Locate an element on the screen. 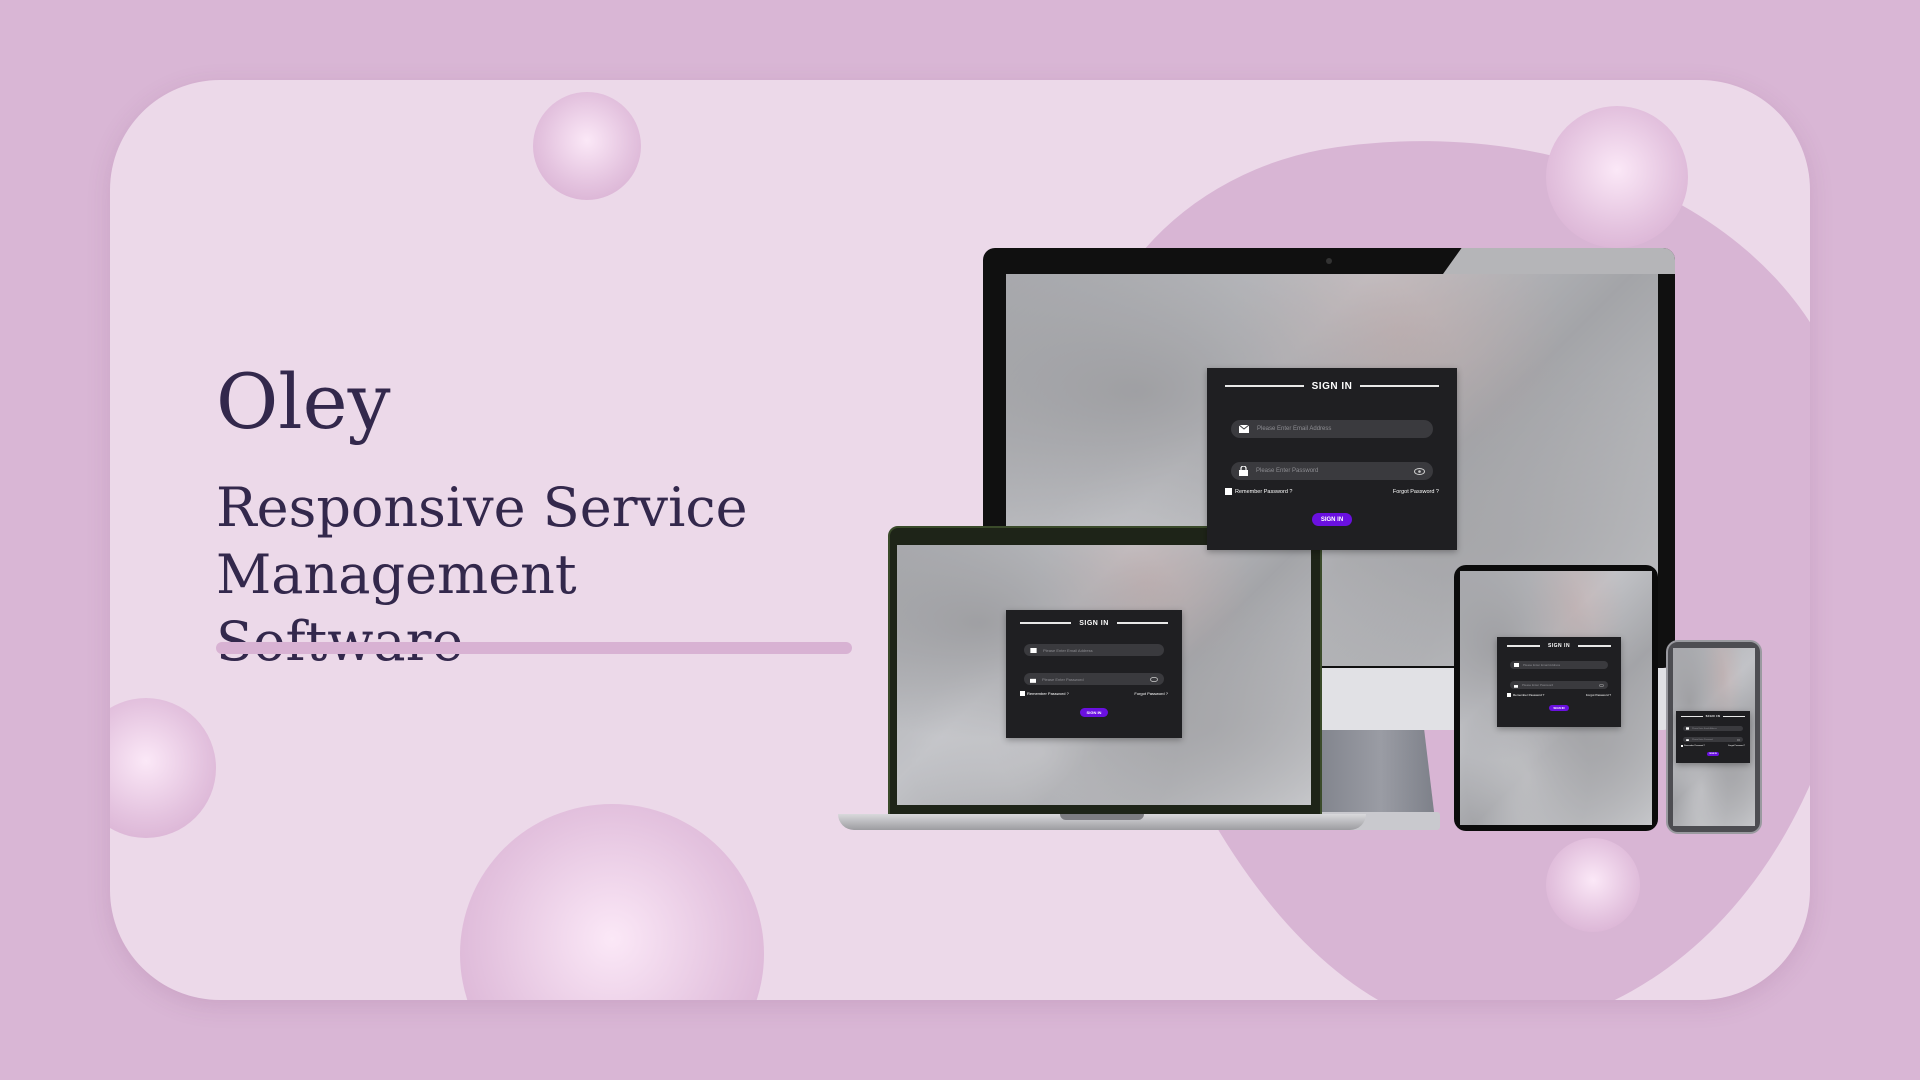 This screenshot has height=1080, width=1920. monitor-glare is located at coordinates (1559, 261).